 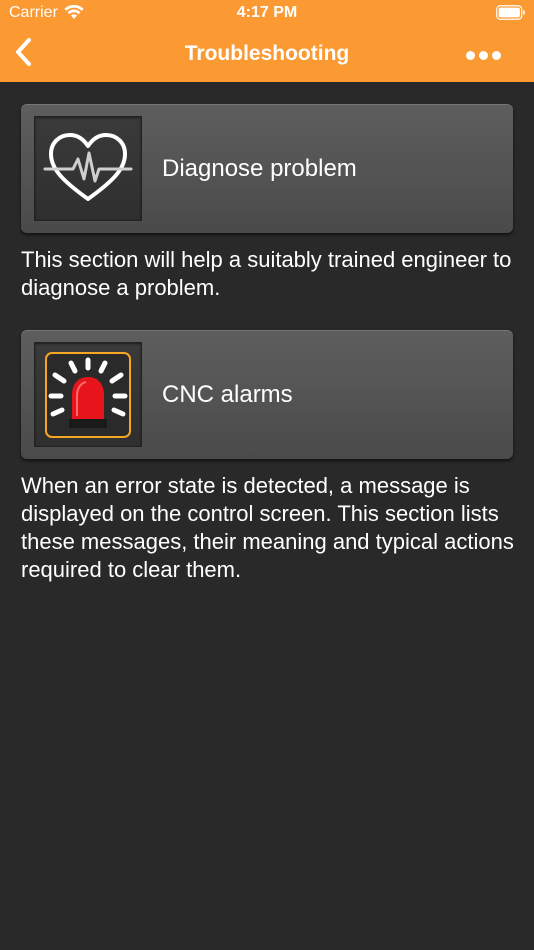 I want to click on page-title: Troubleshooting, so click(x=267, y=53).